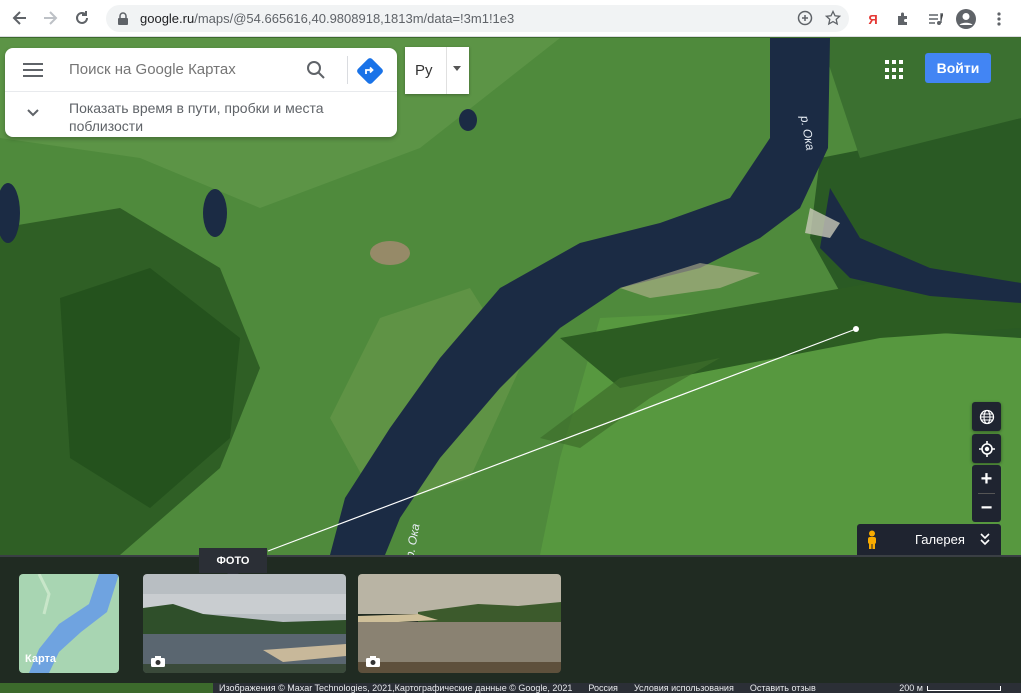 This screenshot has height=693, width=1021. What do you see at coordinates (903, 19) in the screenshot?
I see `extensions-puzzle-icon` at bounding box center [903, 19].